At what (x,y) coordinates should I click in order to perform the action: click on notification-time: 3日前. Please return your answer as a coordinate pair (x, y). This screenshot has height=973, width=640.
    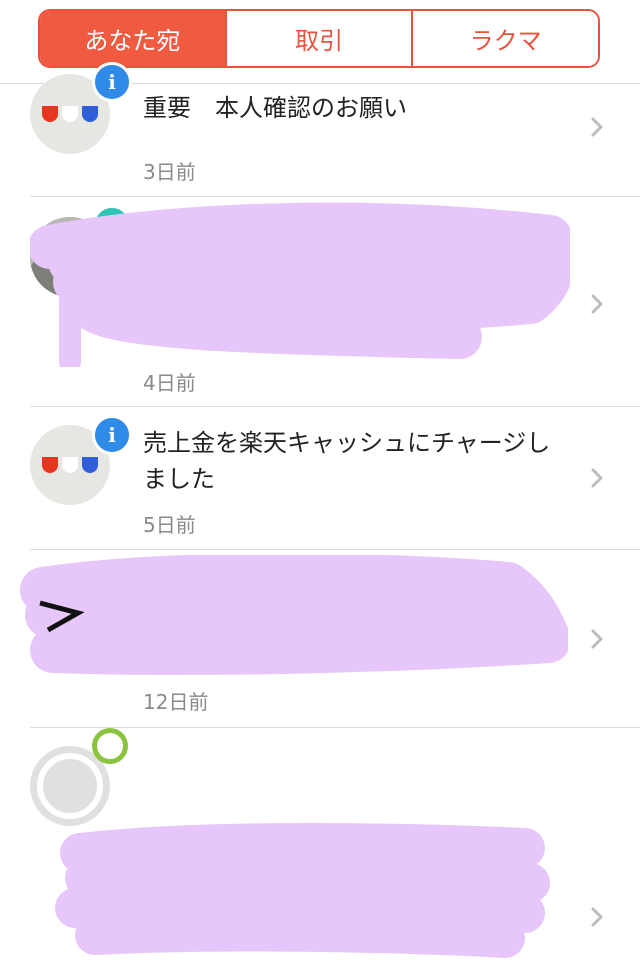
    Looking at the image, I should click on (169, 172).